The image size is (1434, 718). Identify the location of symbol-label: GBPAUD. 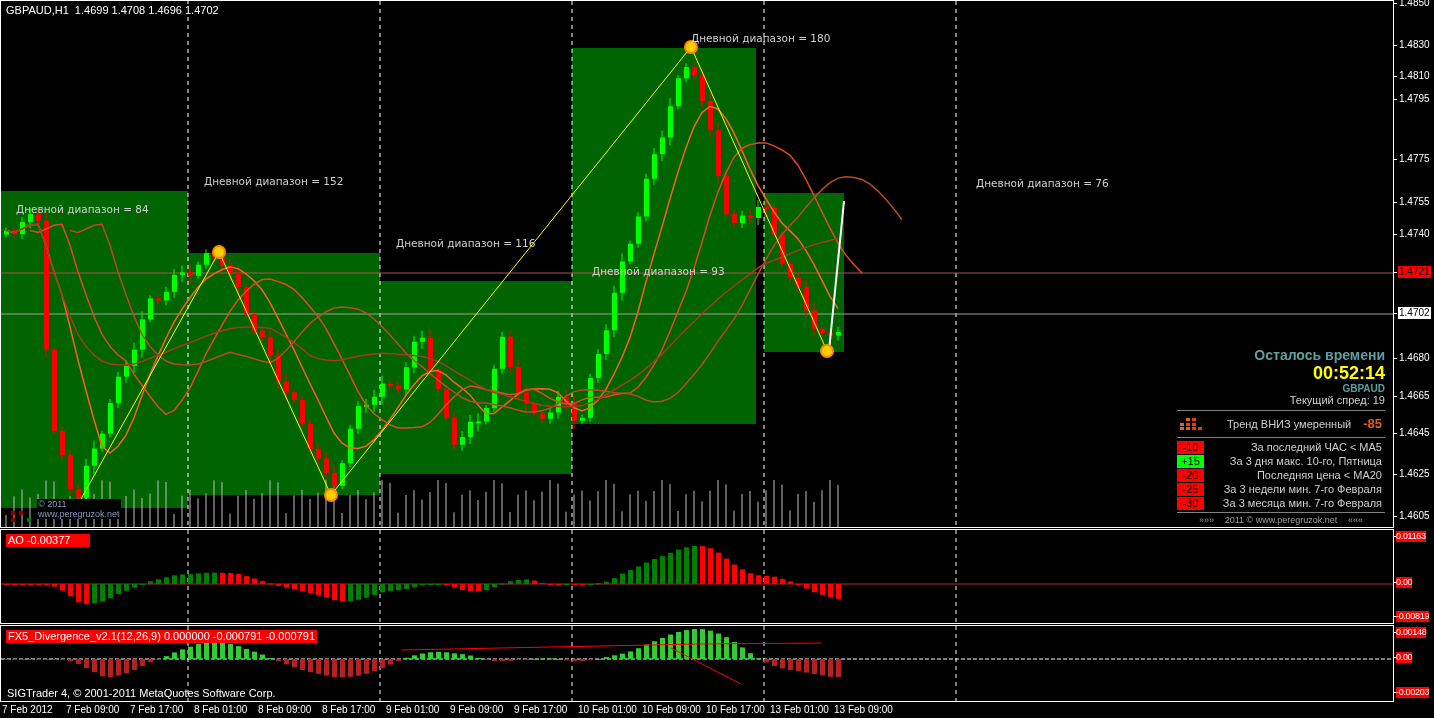
(1363, 388).